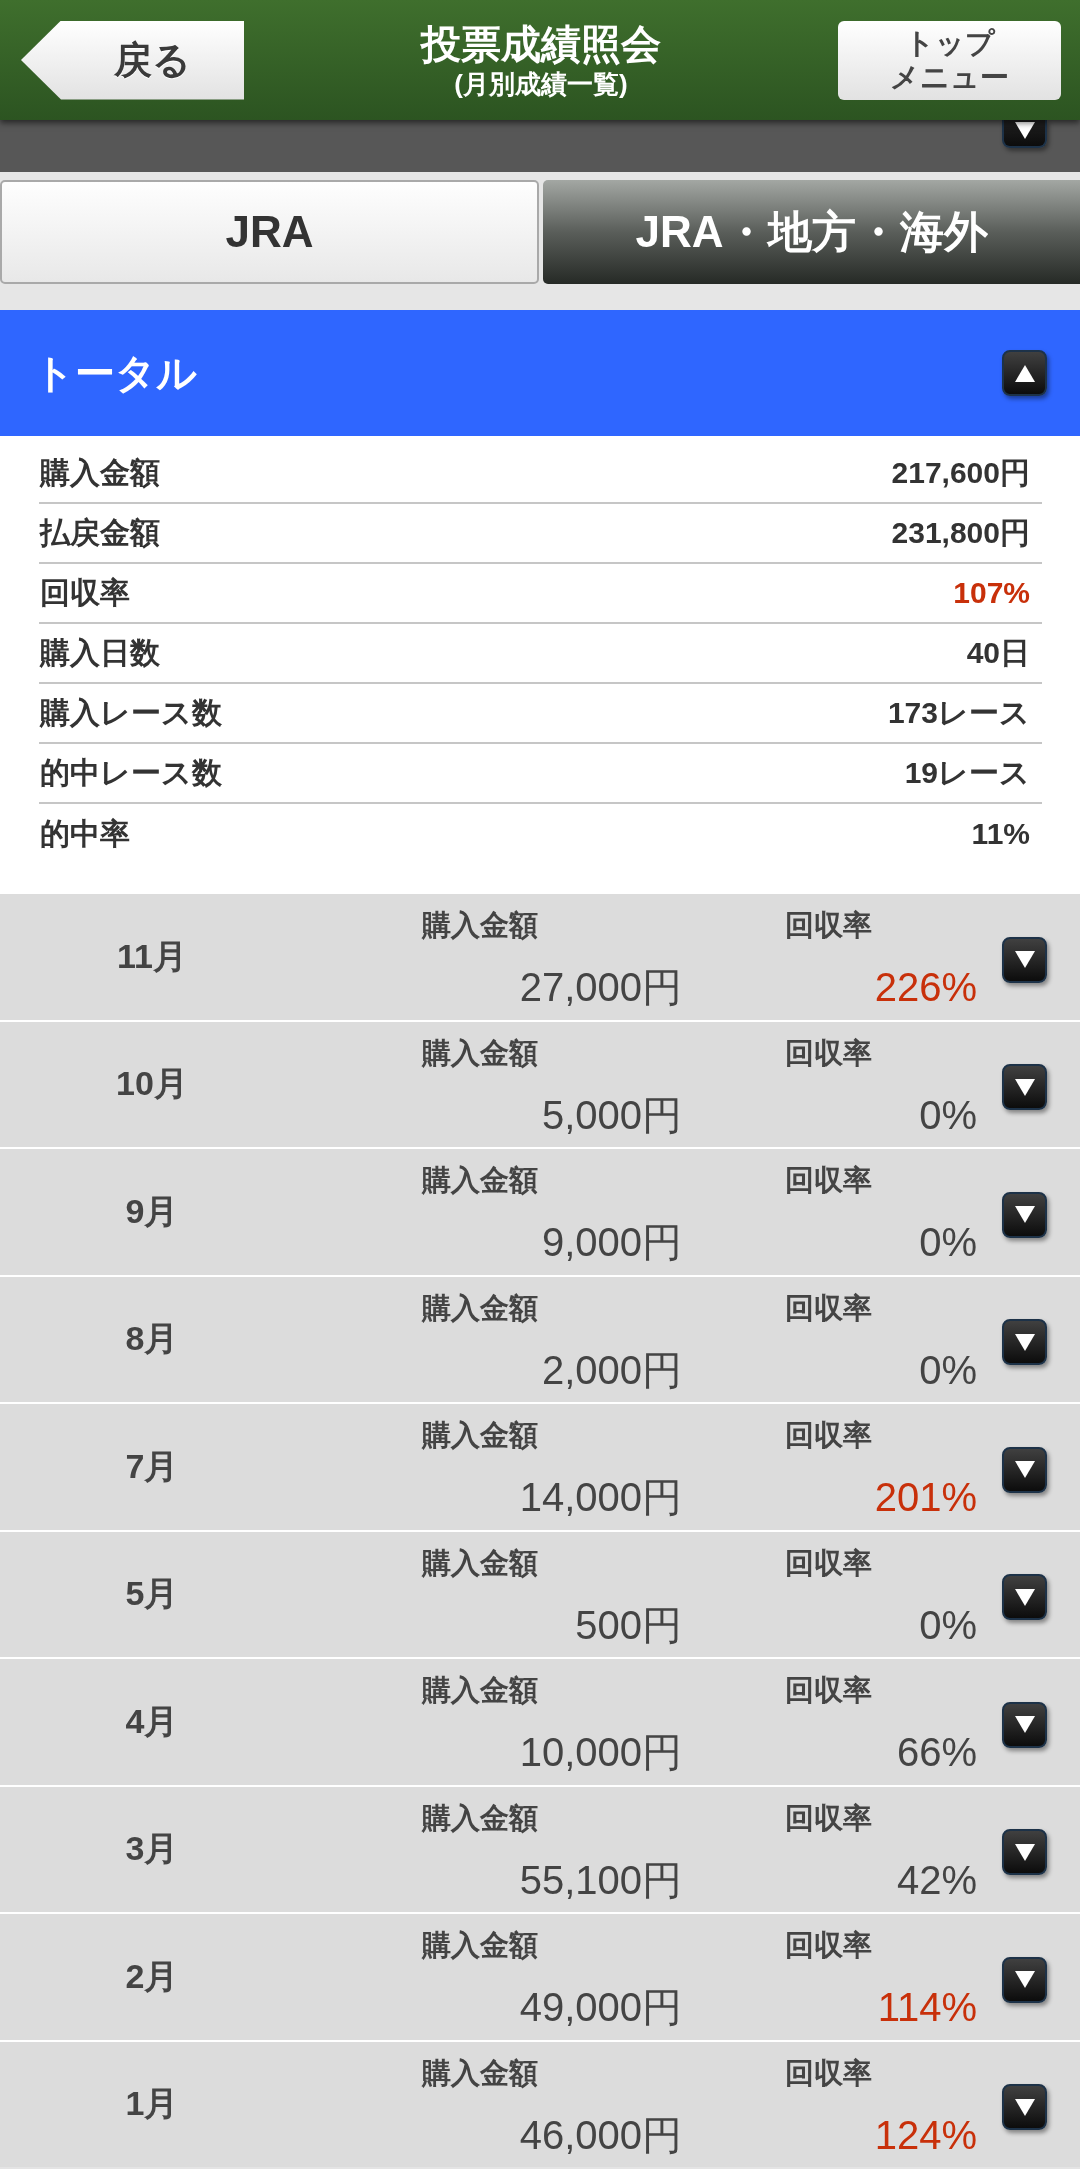 The image size is (1080, 2169). Describe the element at coordinates (949, 60) in the screenshot. I see `top-menu-button: トップ メニュー` at that location.